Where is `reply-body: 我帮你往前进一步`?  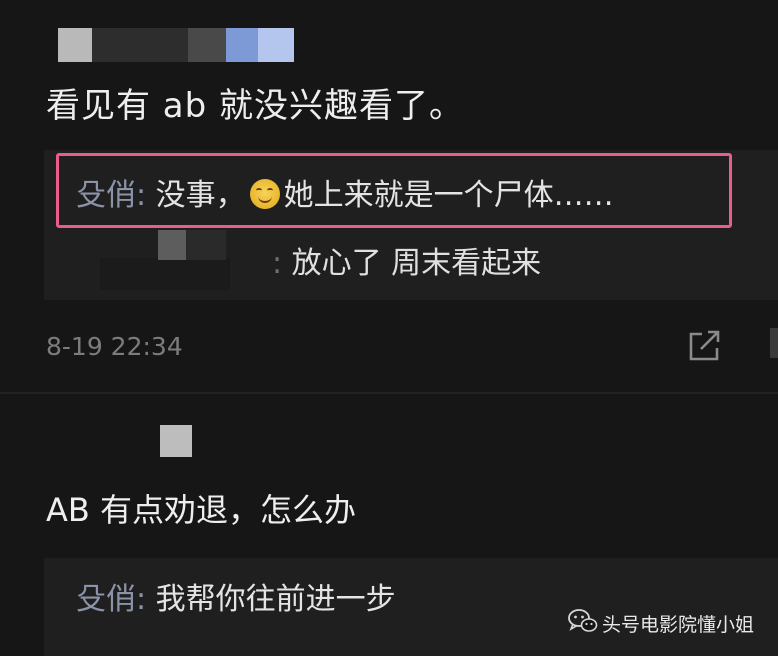
reply-body: 我帮你往前进一步 is located at coordinates (271, 599).